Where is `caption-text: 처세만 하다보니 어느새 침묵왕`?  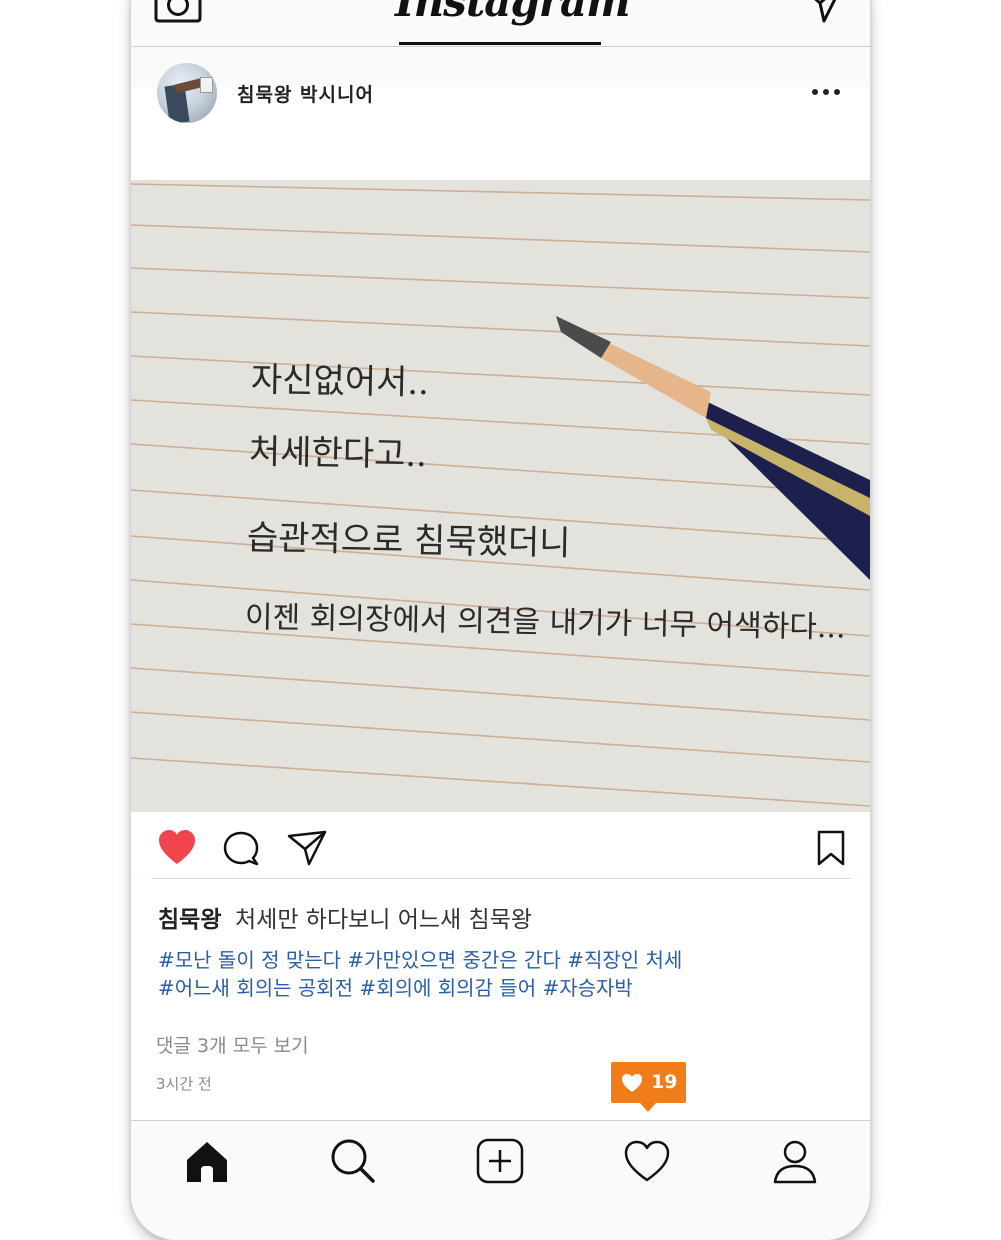 caption-text: 처세만 하다보니 어느새 침묵왕 is located at coordinates (384, 920).